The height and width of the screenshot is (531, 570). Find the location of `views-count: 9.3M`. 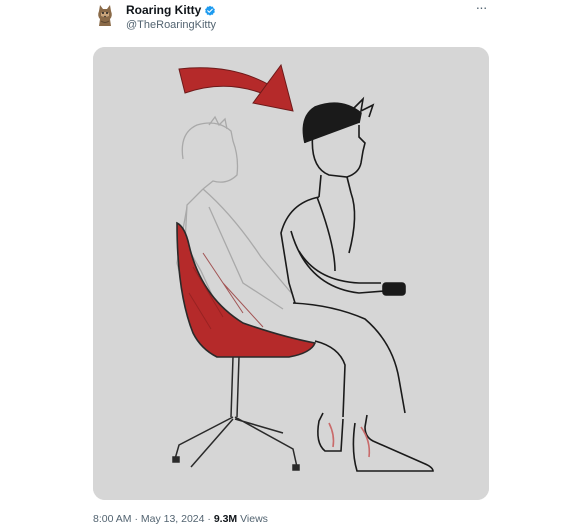

views-count: 9.3M is located at coordinates (225, 519).